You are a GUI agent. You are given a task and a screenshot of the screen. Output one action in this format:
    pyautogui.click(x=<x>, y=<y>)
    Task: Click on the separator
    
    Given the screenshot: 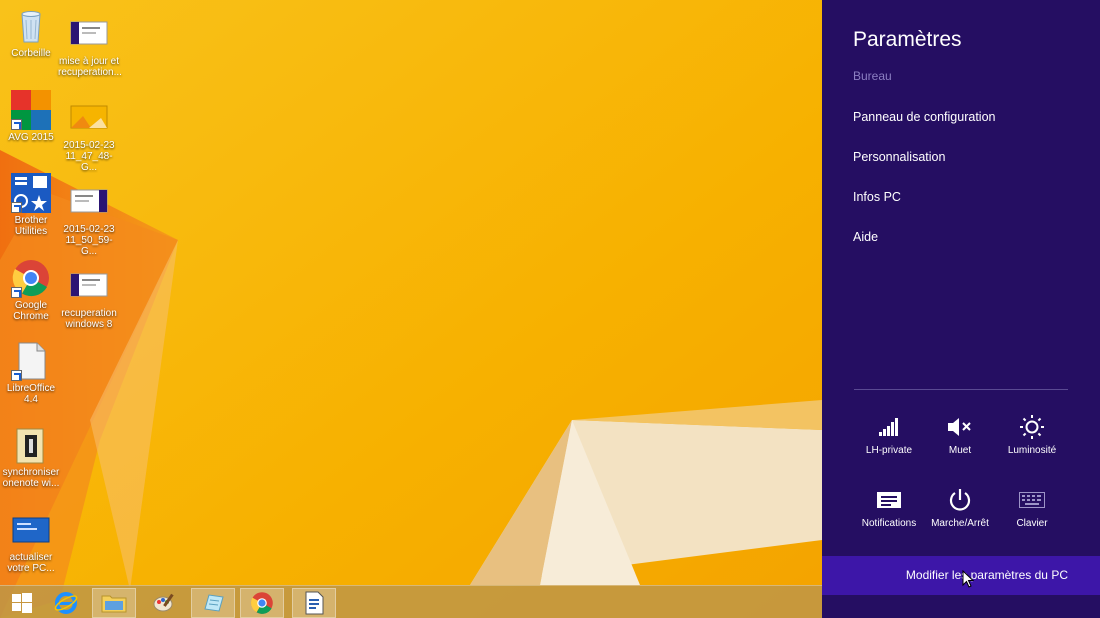 What is the action you would take?
    pyautogui.click(x=961, y=389)
    